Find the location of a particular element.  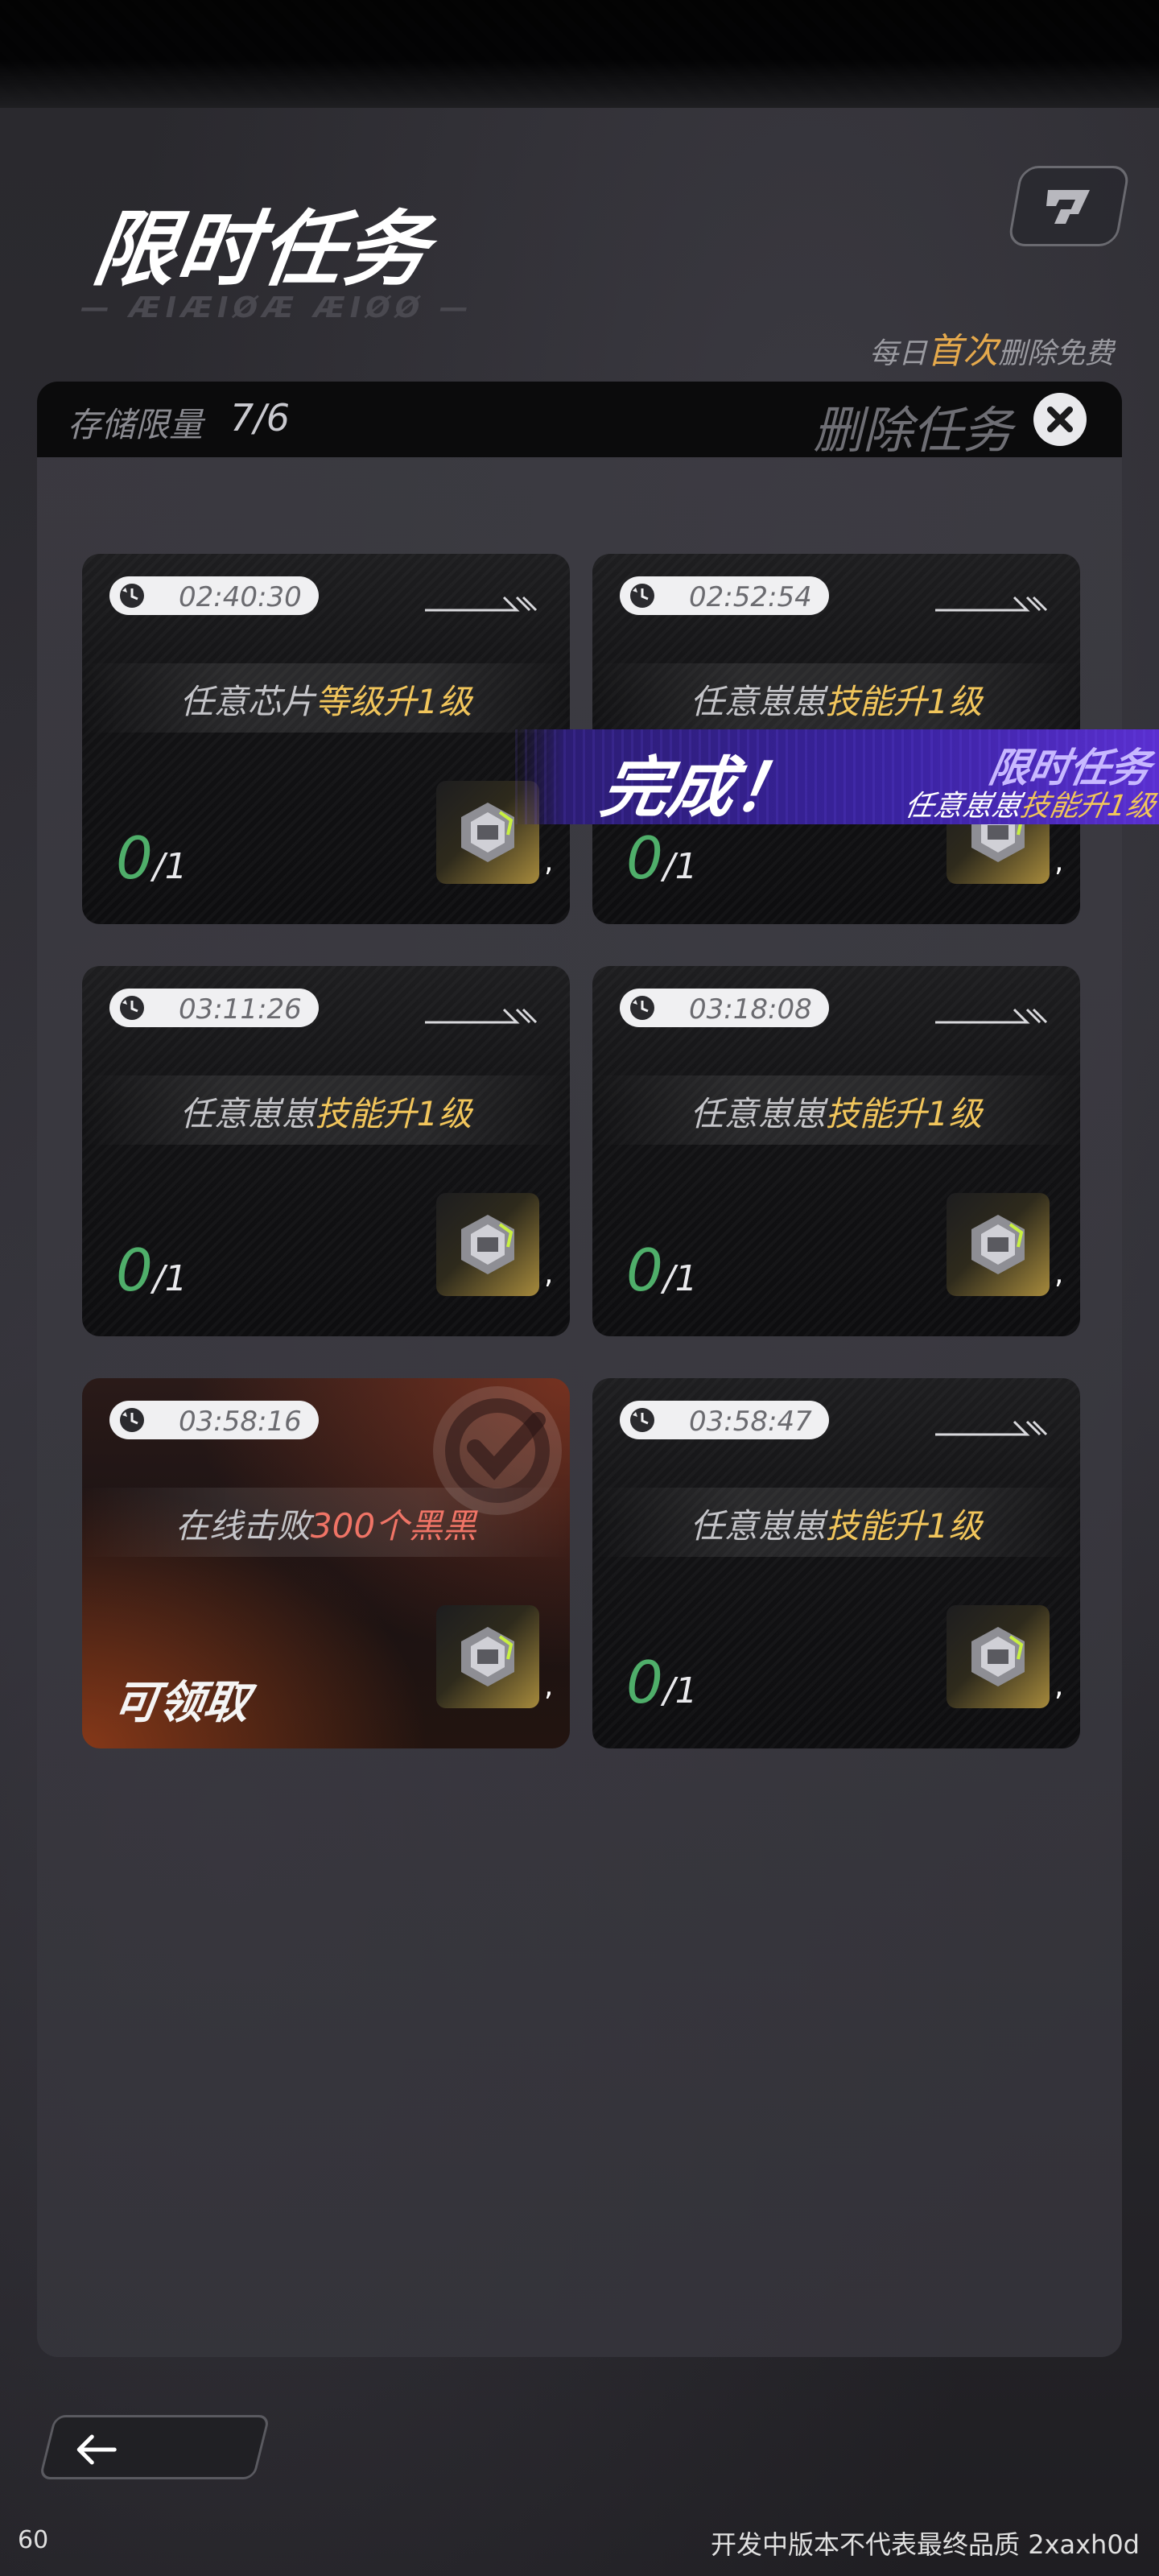

timer-text: 02:40:30 is located at coordinates (241, 597).